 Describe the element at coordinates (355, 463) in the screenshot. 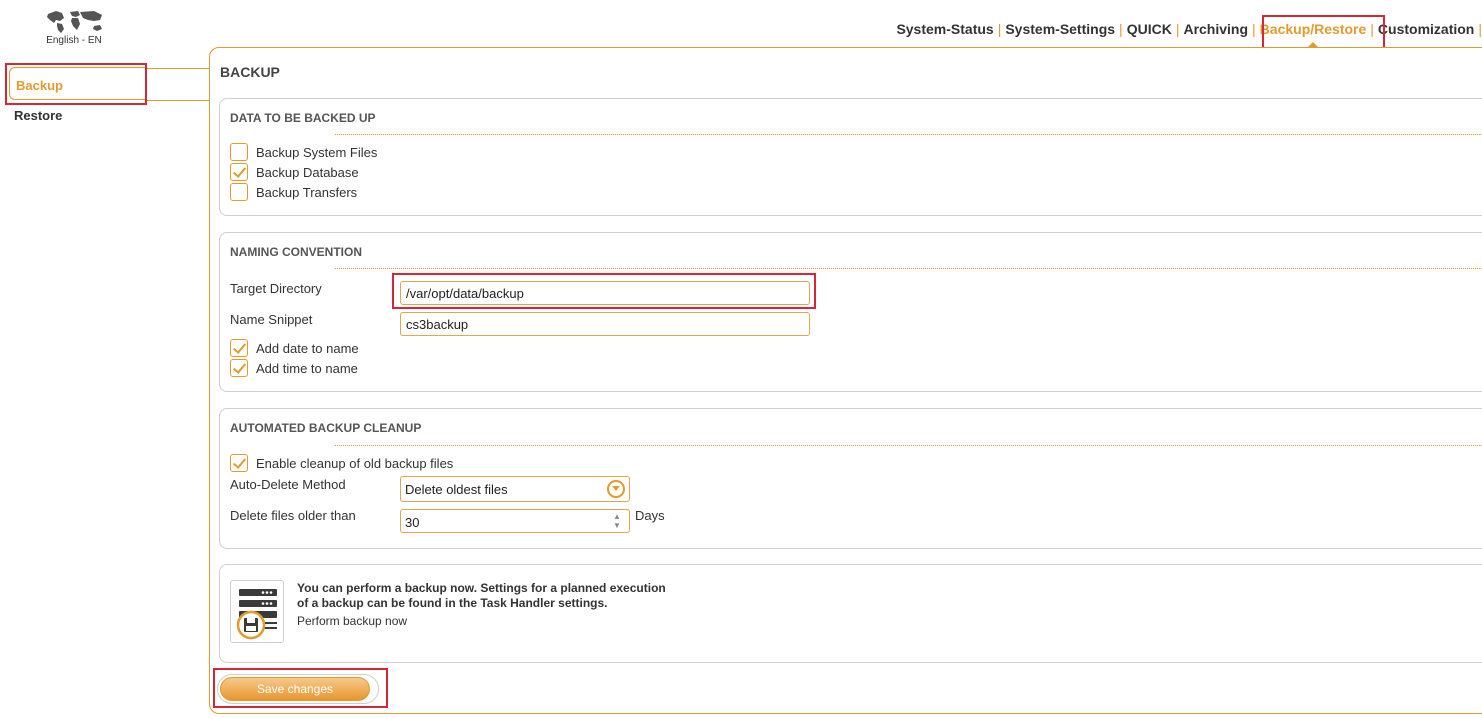

I see `checkbox-label: Enable cleanup of old backup files` at that location.